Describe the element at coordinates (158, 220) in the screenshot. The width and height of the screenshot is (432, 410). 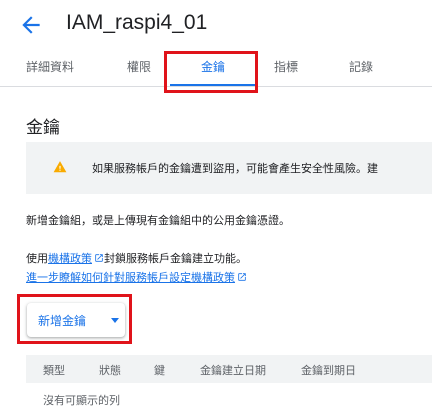
I see `description-text: 新增金鑰組，或是上傳現有金鑰組中的公用金鑰憑證。` at that location.